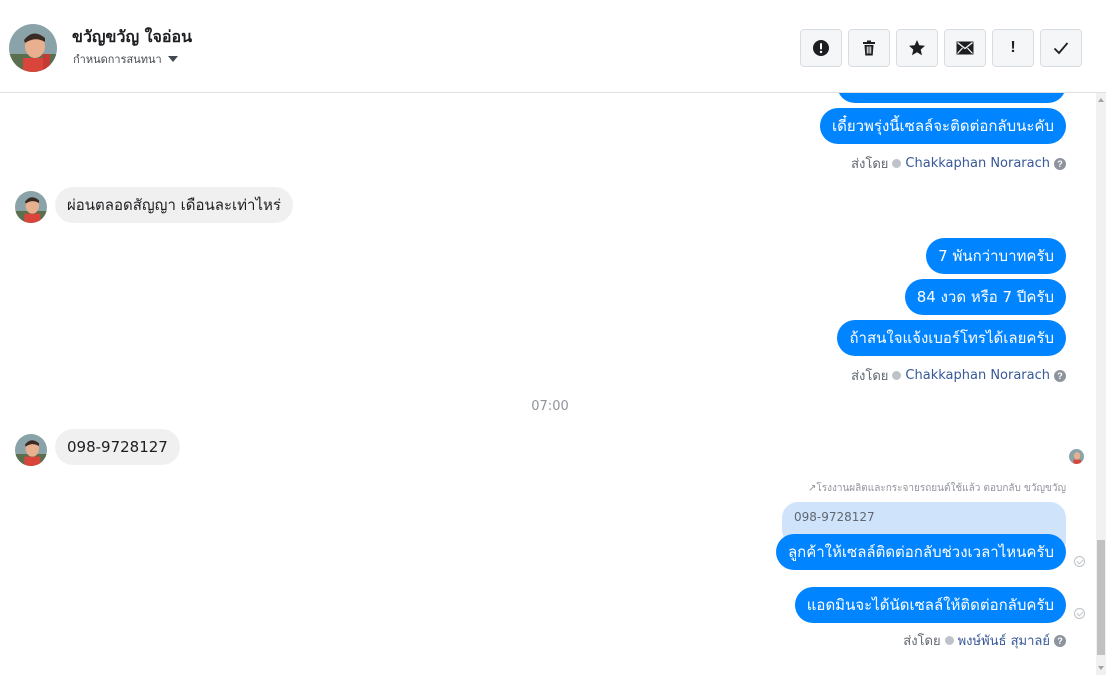 The width and height of the screenshot is (1106, 675). I want to click on spam-button, so click(821, 48).